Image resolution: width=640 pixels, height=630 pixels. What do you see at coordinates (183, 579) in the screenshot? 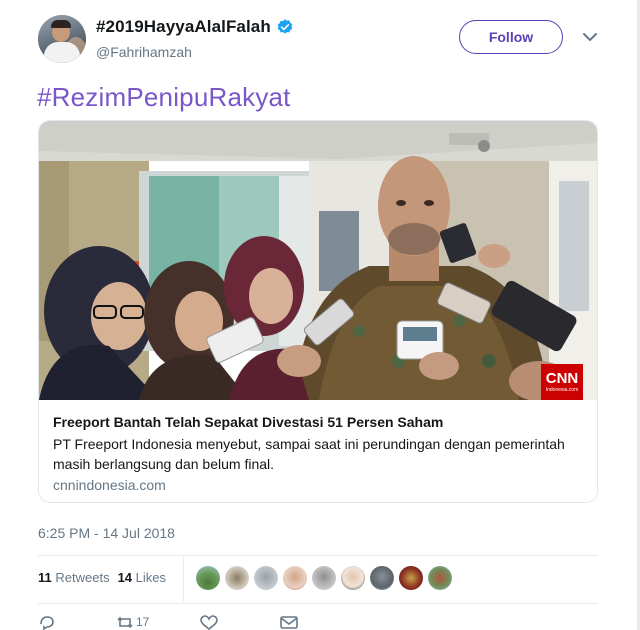
I see `stats-separator` at bounding box center [183, 579].